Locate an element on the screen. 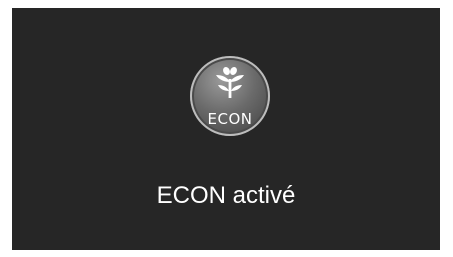 The width and height of the screenshot is (453, 257). econ-leaf-icon is located at coordinates (230, 82).